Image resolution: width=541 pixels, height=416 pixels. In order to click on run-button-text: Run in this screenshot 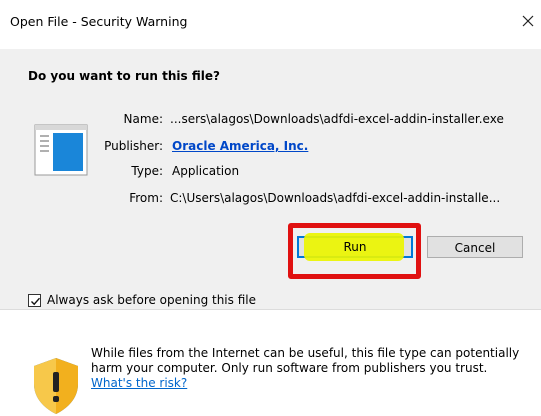, I will do `click(355, 247)`.